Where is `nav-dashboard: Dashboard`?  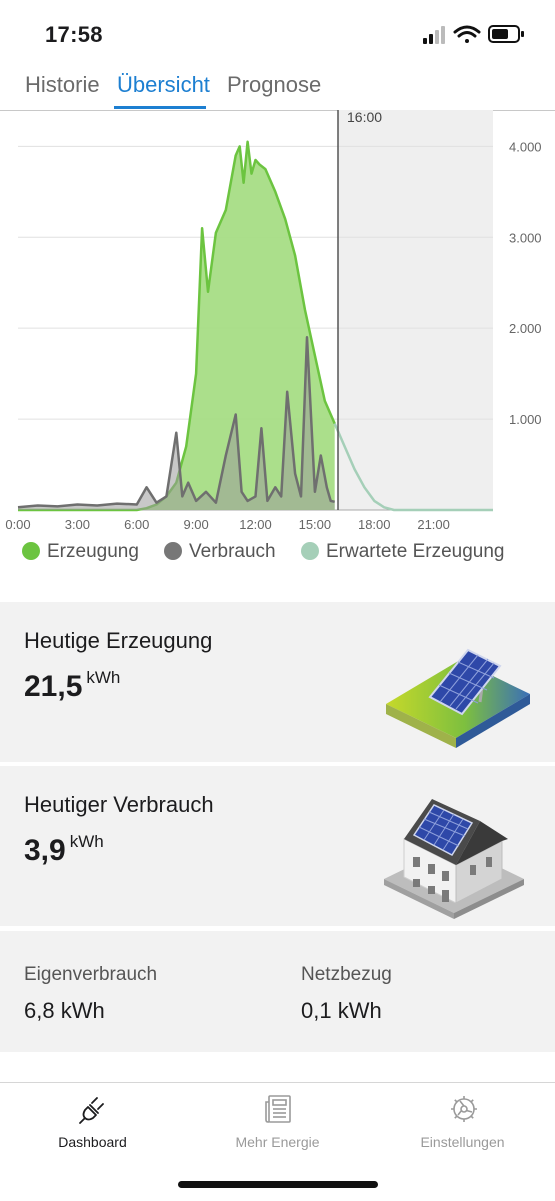 nav-dashboard: Dashboard is located at coordinates (92, 1123).